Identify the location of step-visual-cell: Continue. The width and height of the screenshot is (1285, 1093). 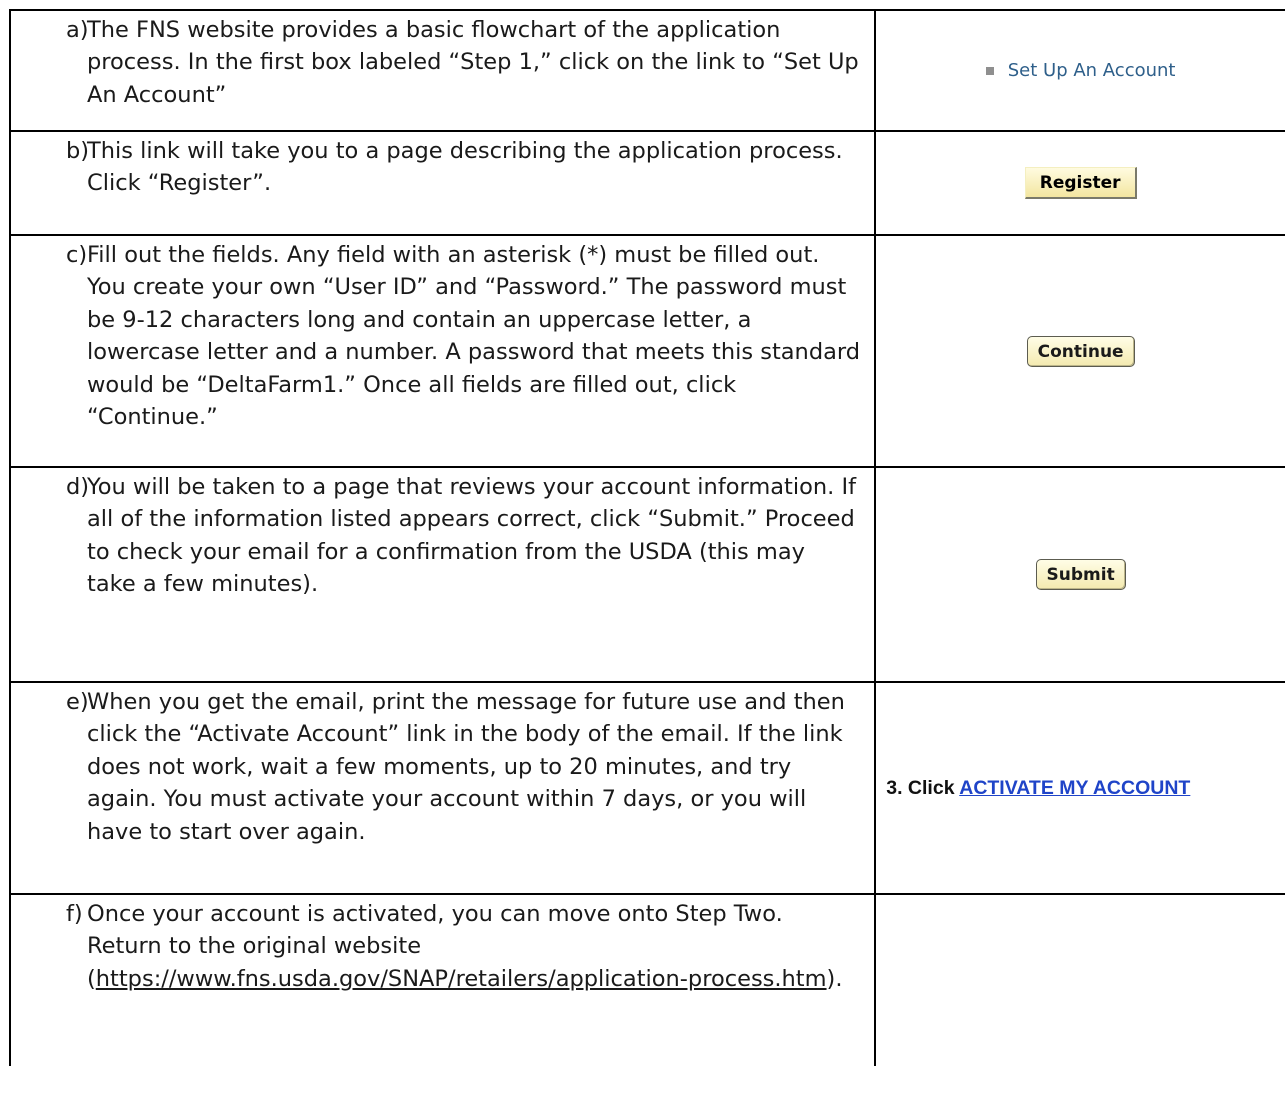
(1079, 351).